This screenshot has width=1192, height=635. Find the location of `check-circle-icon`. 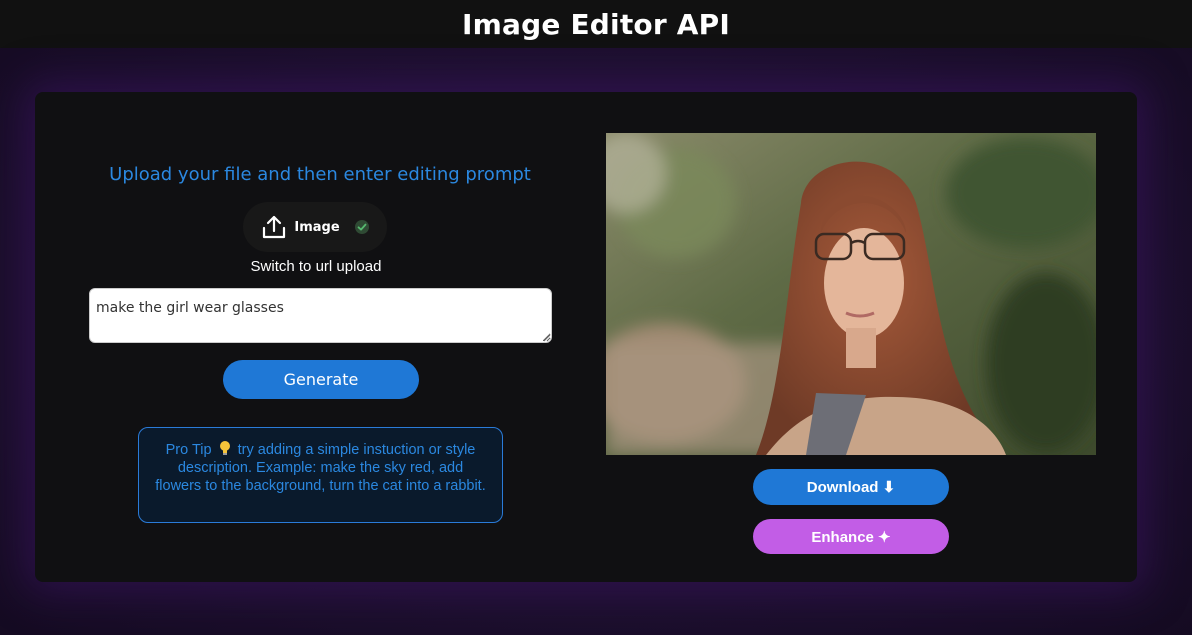

check-circle-icon is located at coordinates (361, 227).